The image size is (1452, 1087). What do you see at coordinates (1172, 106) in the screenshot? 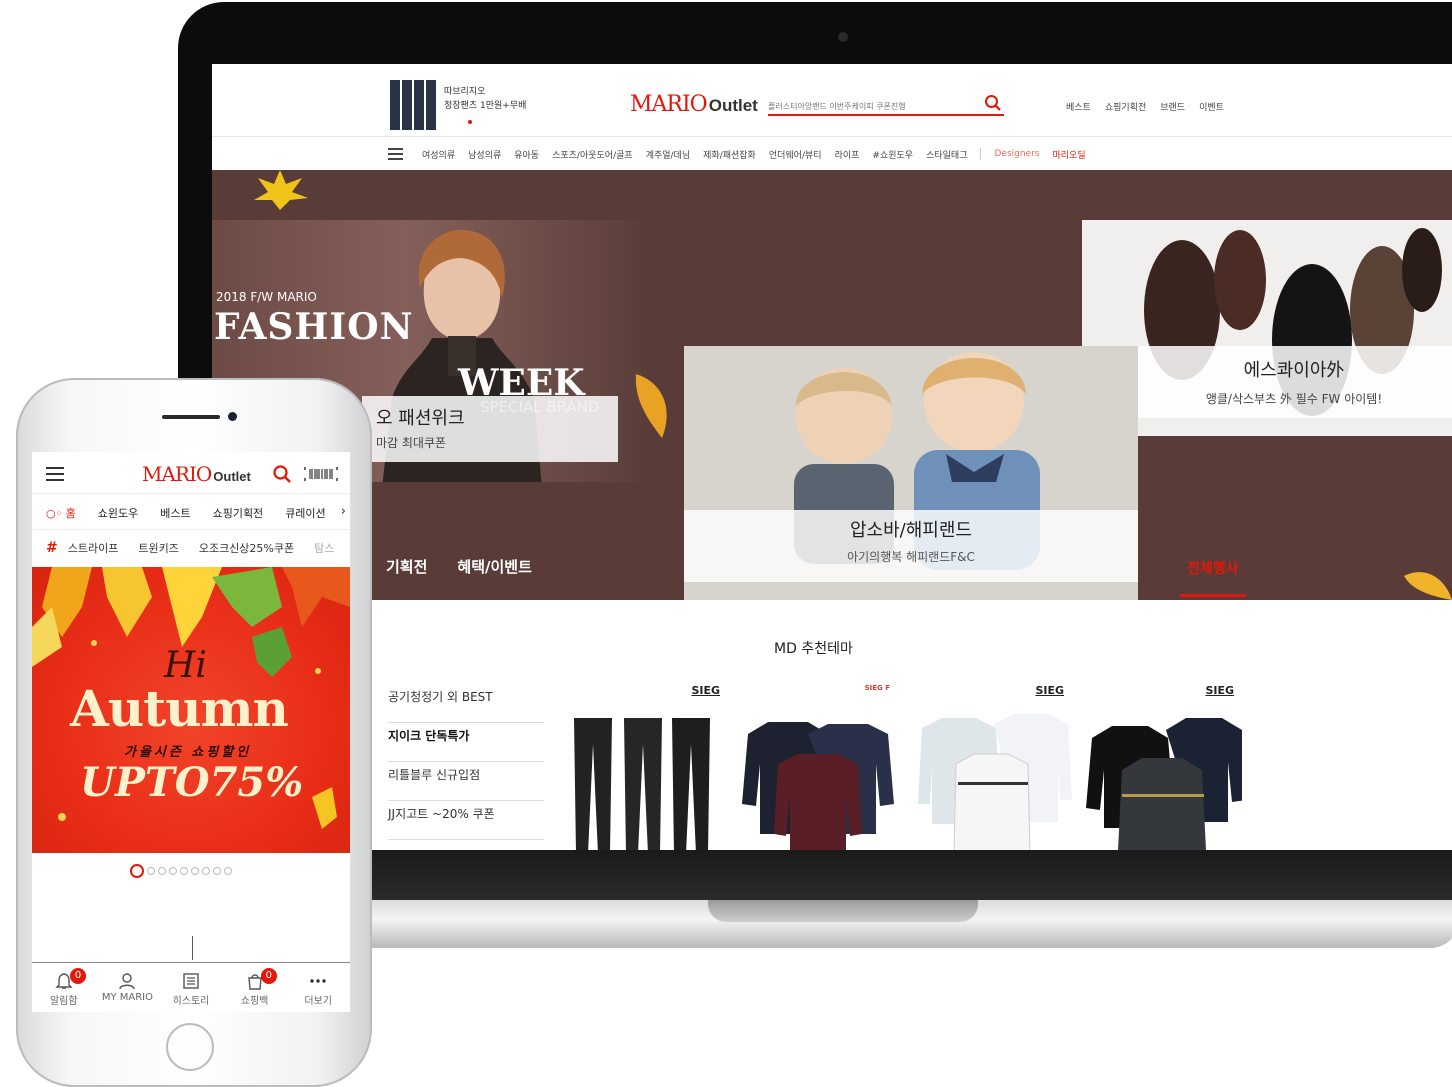
I see `top-link-brand: 브랜드` at bounding box center [1172, 106].